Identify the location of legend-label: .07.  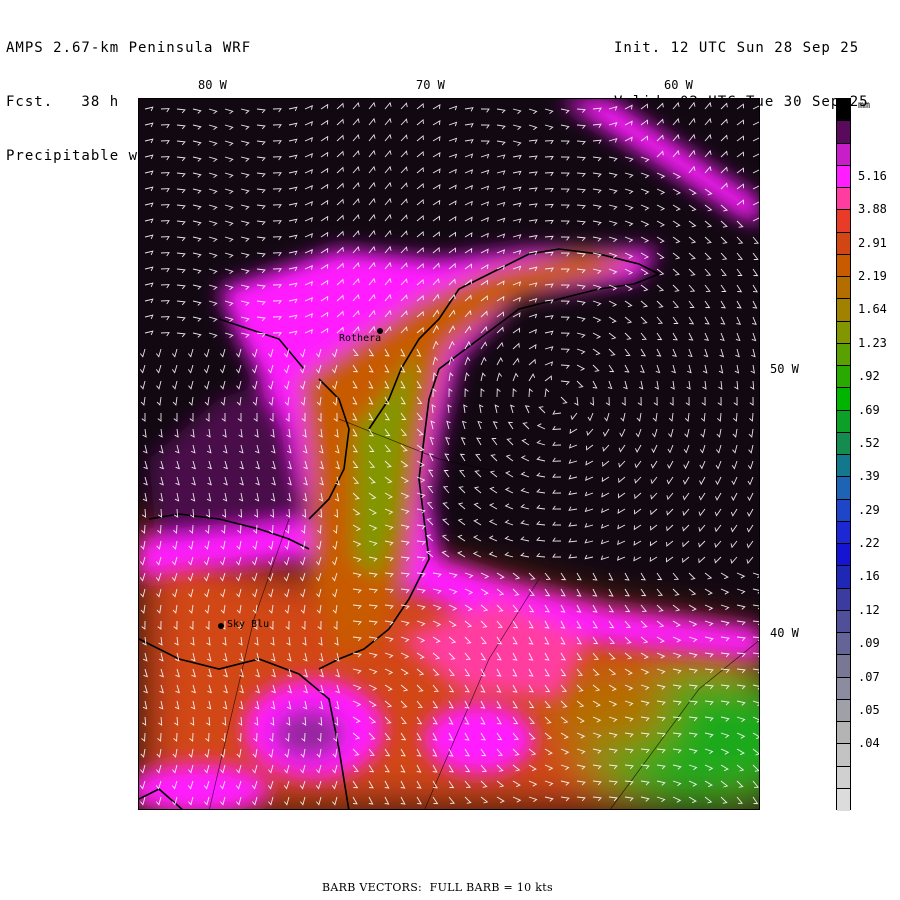
(869, 676).